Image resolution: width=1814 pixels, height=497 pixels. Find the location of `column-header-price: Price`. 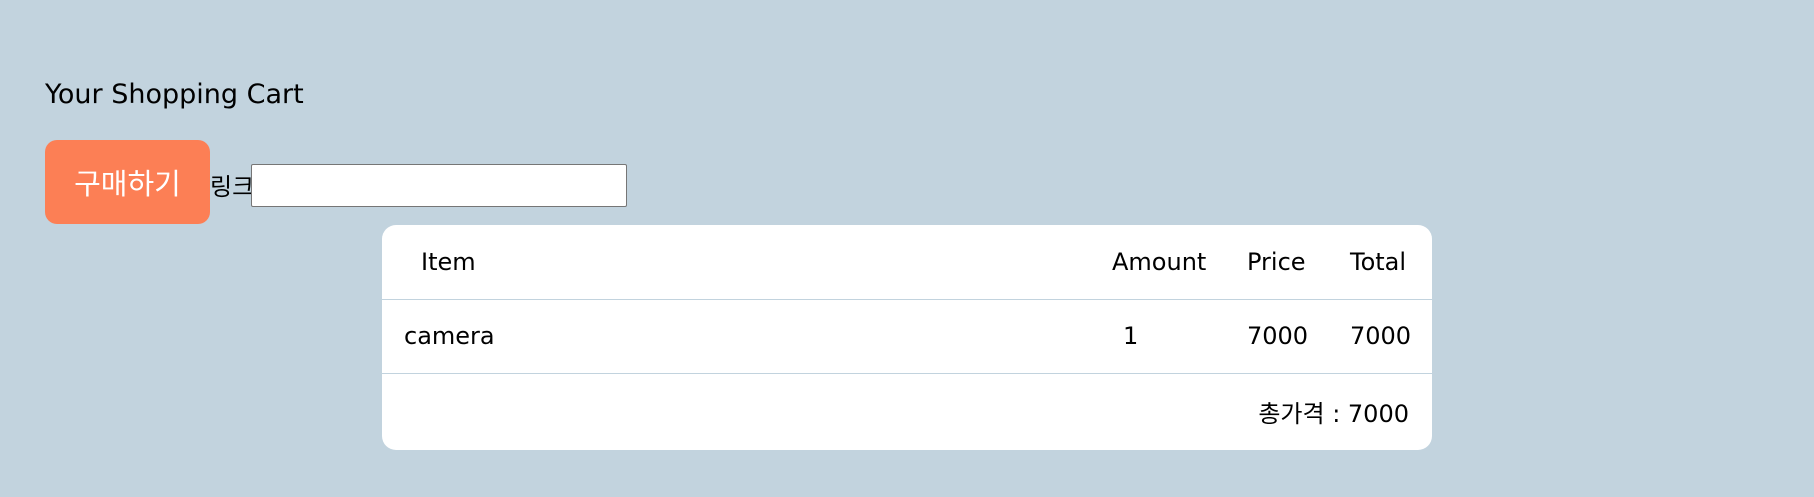

column-header-price: Price is located at coordinates (1276, 261).